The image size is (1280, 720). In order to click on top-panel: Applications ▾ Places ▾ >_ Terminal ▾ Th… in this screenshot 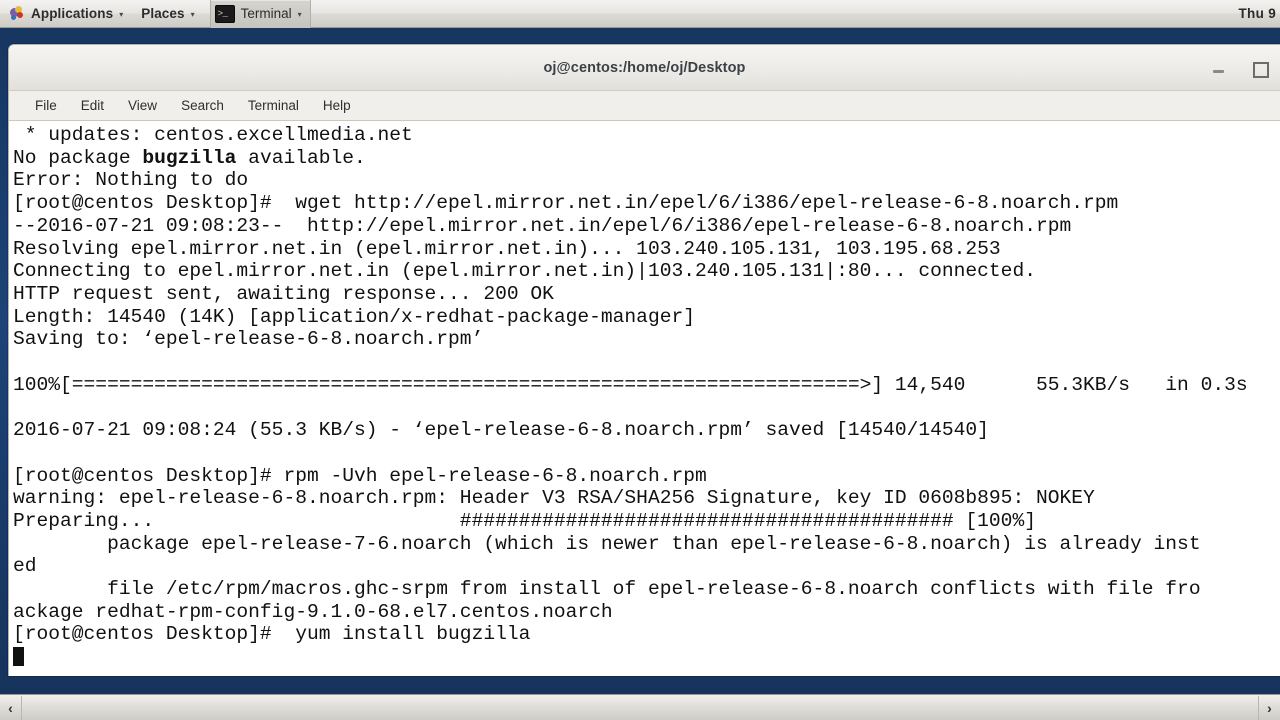, I will do `click(640, 14)`.